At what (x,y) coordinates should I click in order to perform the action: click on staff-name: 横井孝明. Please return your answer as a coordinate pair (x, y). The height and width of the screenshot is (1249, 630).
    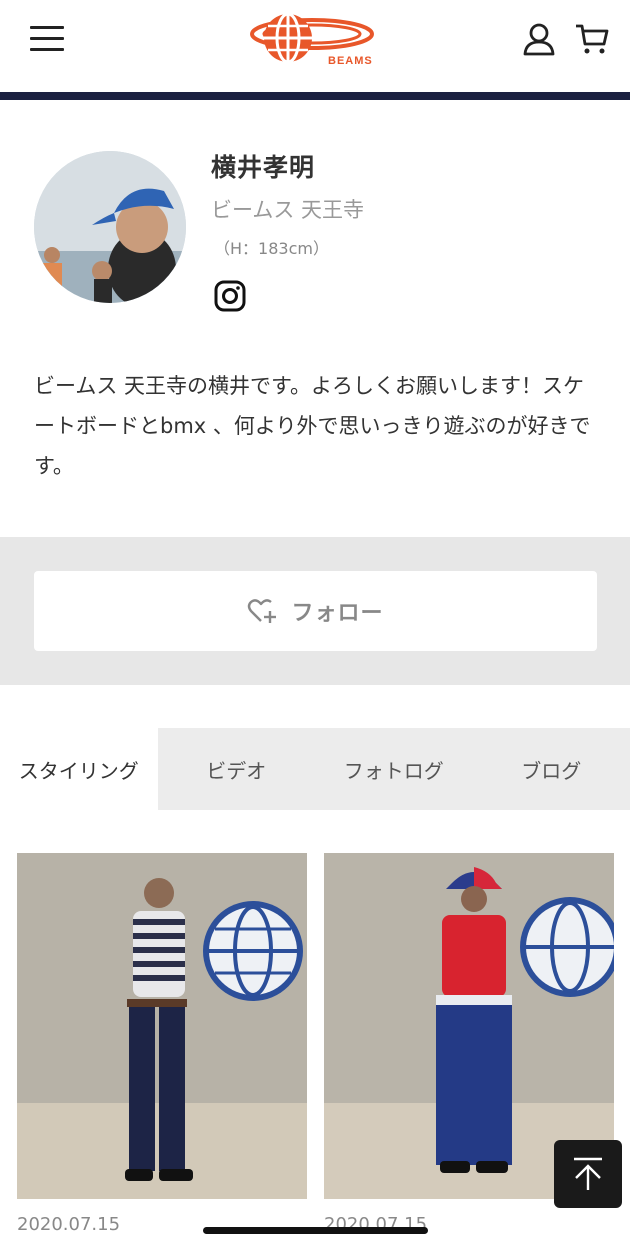
    Looking at the image, I should click on (263, 167).